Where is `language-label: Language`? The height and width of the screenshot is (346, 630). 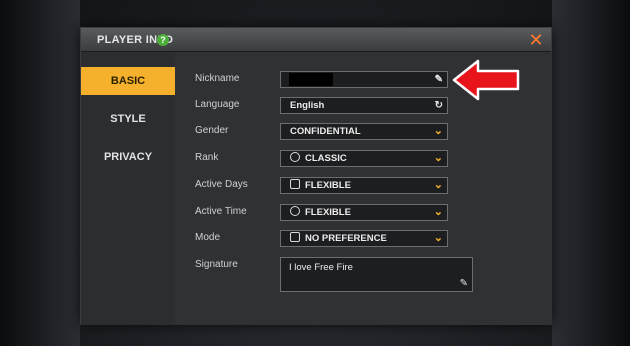 language-label: Language is located at coordinates (217, 104).